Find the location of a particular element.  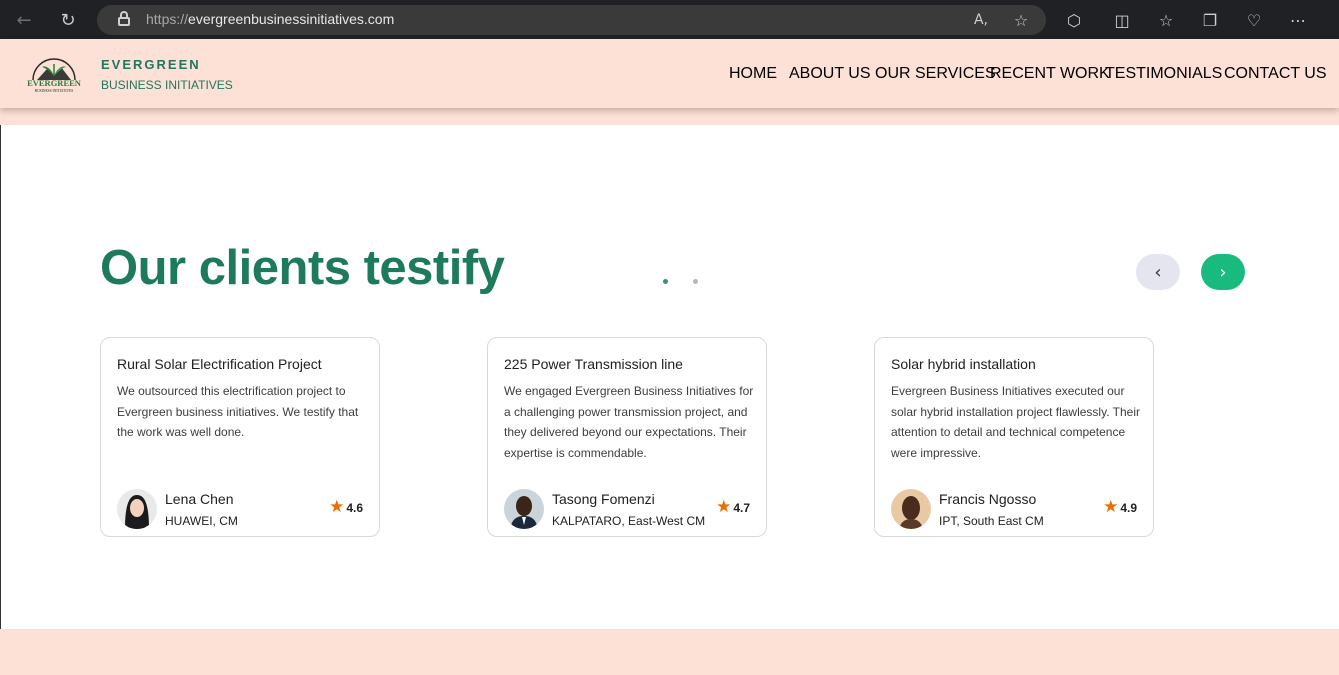

page-edge is located at coordinates (0, 377).